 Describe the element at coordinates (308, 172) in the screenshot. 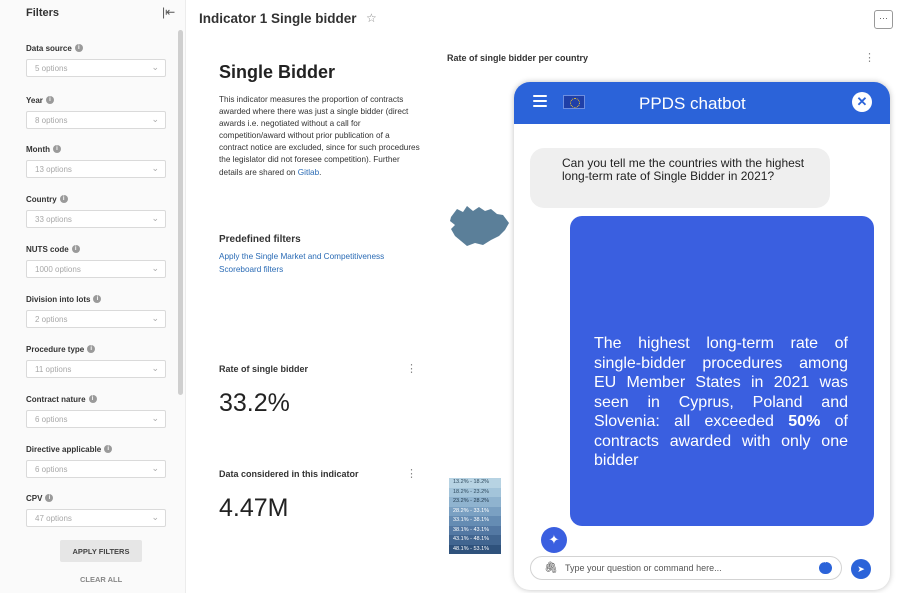

I see `gitlab-link: Gitlab` at that location.